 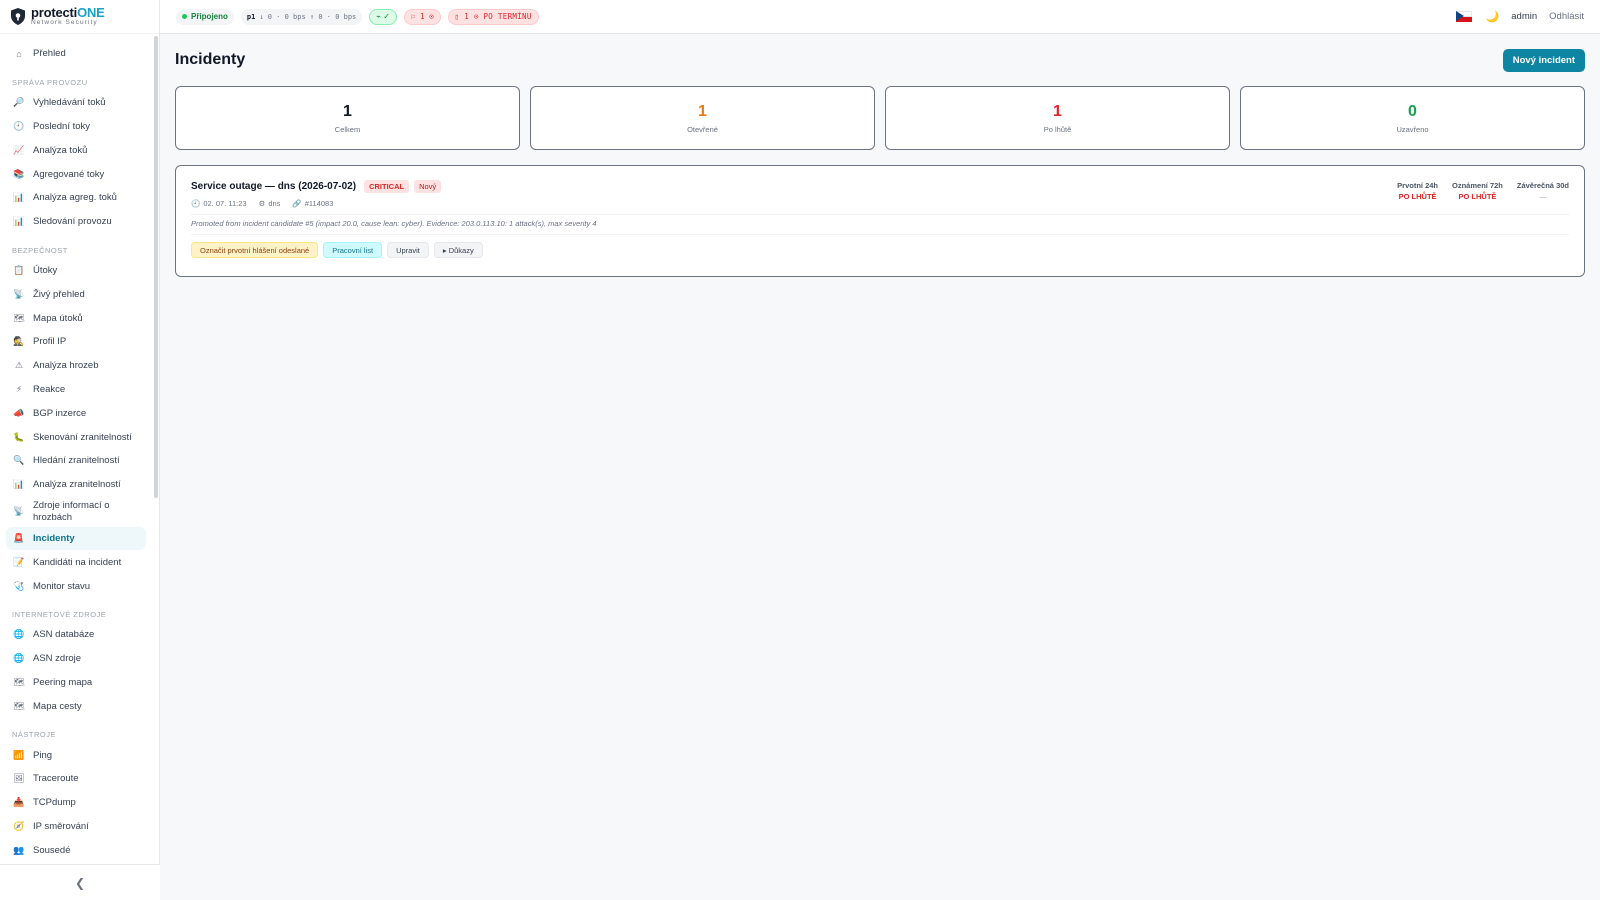 I want to click on sidebar-item-tcpdump: 📥 TCPdump, so click(x=76, y=803).